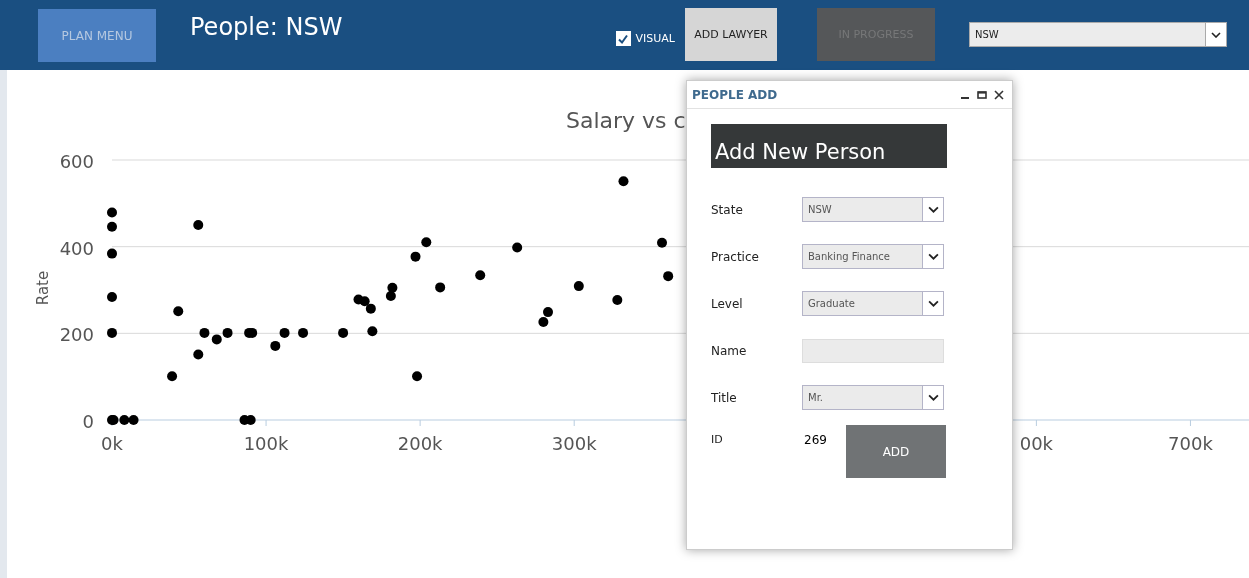 The height and width of the screenshot is (578, 1249). Describe the element at coordinates (735, 256) in the screenshot. I see `field-label: Practice` at that location.